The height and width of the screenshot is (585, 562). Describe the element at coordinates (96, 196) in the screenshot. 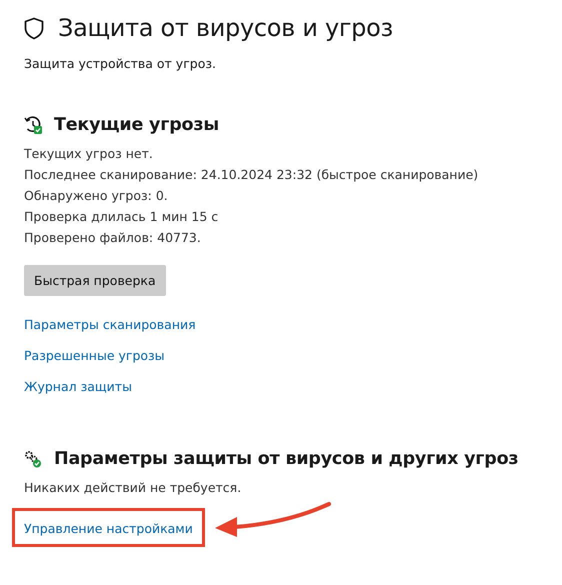

I see `status-text: Обнаружено угроз: 0.` at that location.